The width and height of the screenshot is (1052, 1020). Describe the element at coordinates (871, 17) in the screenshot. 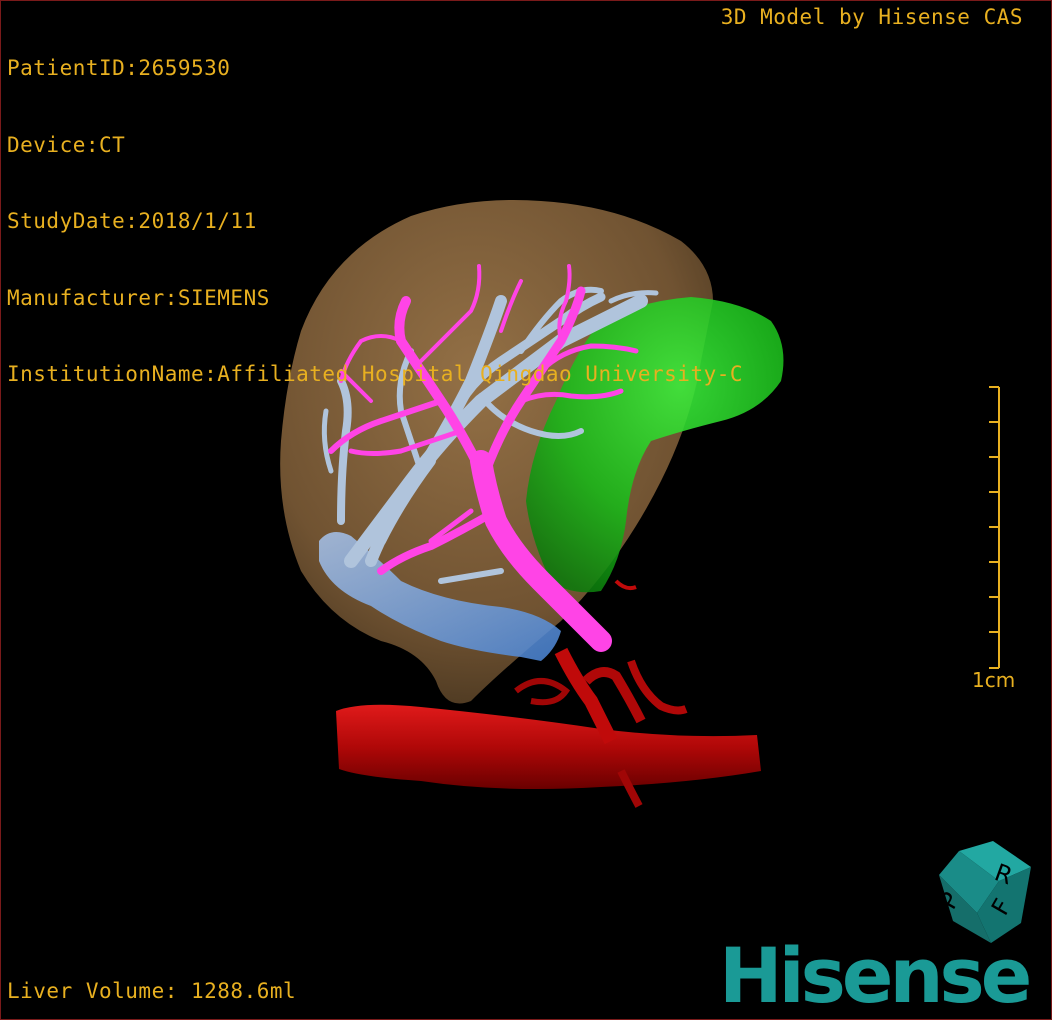

I see `model-credit: 3D Model by Hisense CAS` at that location.